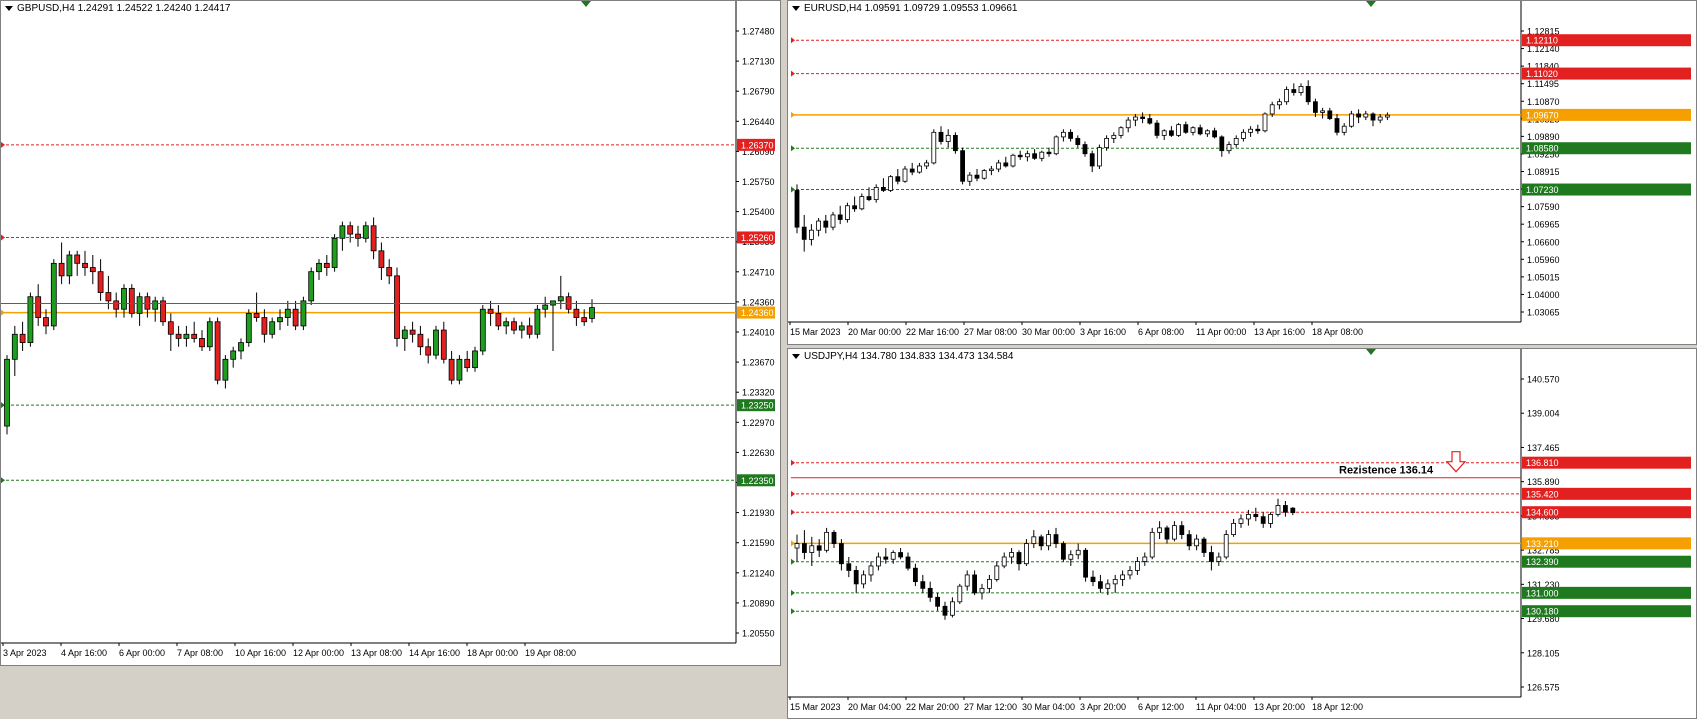 This screenshot has height=719, width=1697. I want to click on down-arrow-icon, so click(1456, 462).